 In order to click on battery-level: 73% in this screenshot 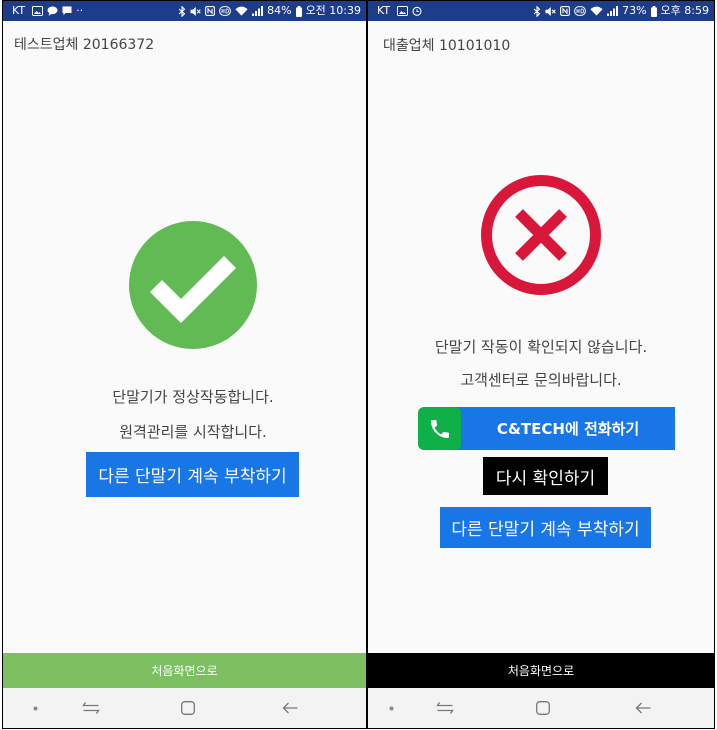, I will do `click(634, 10)`.